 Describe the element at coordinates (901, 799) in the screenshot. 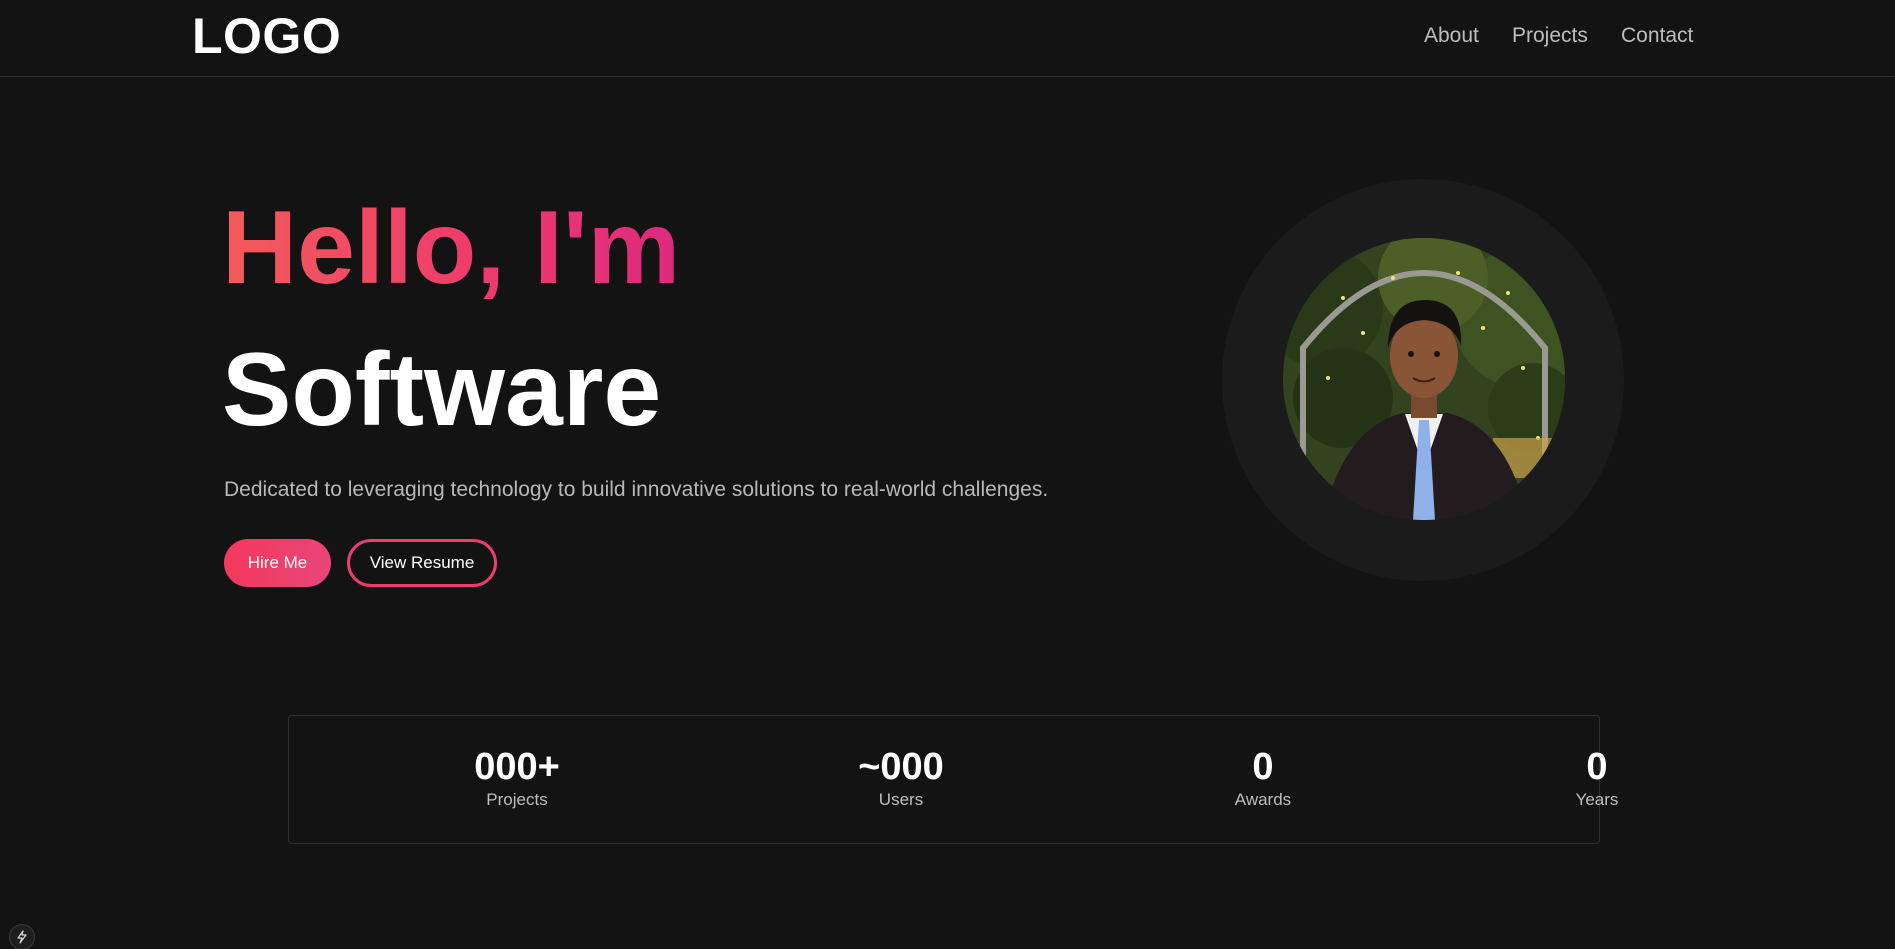

I see `stat-label: Users` at that location.